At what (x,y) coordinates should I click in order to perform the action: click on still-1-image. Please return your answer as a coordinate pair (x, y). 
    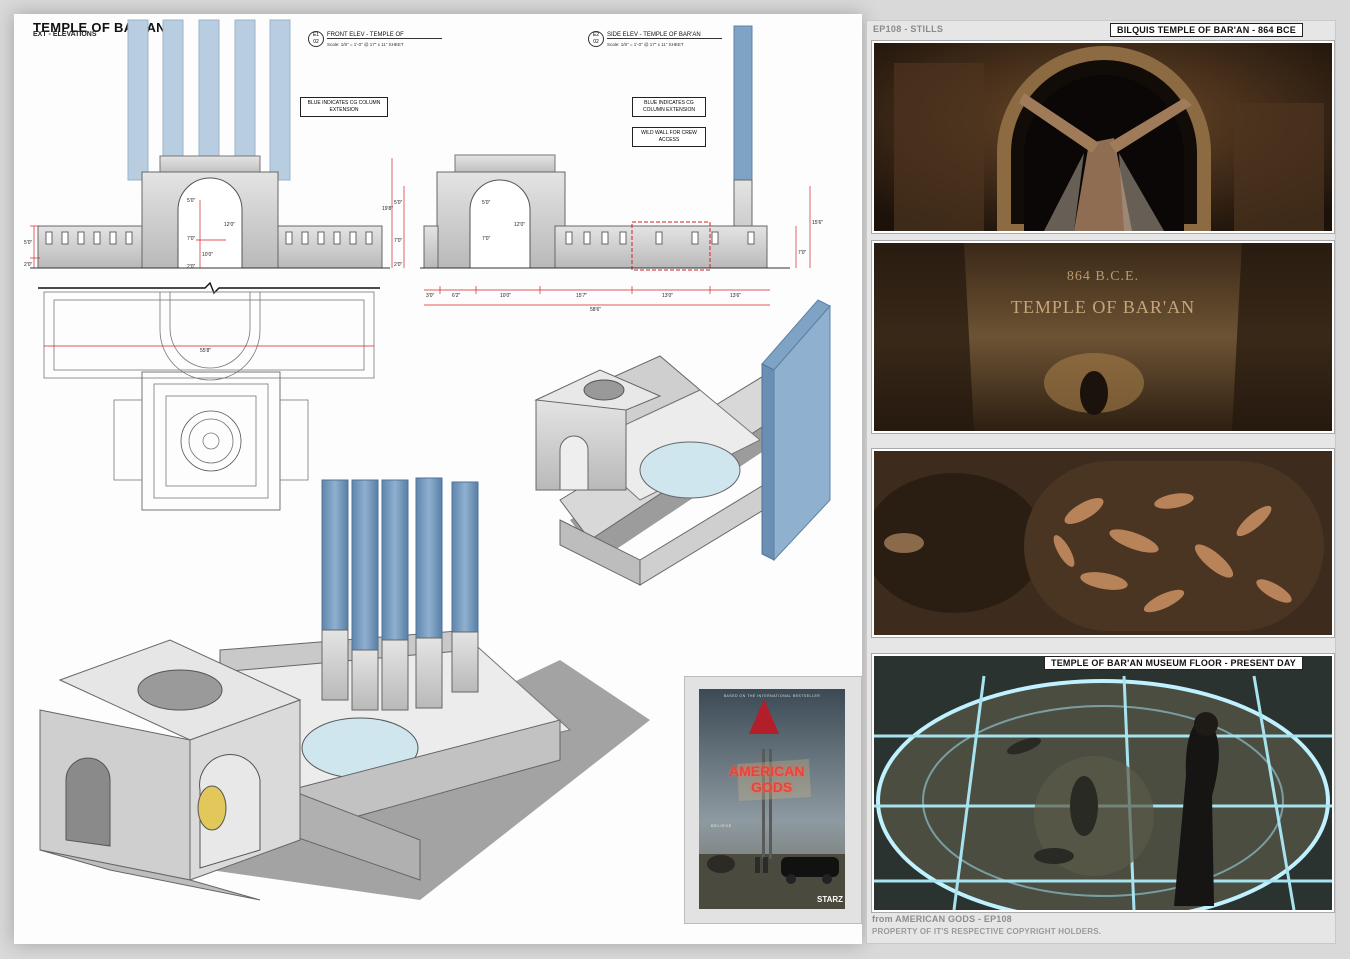
    Looking at the image, I should click on (1103, 137).